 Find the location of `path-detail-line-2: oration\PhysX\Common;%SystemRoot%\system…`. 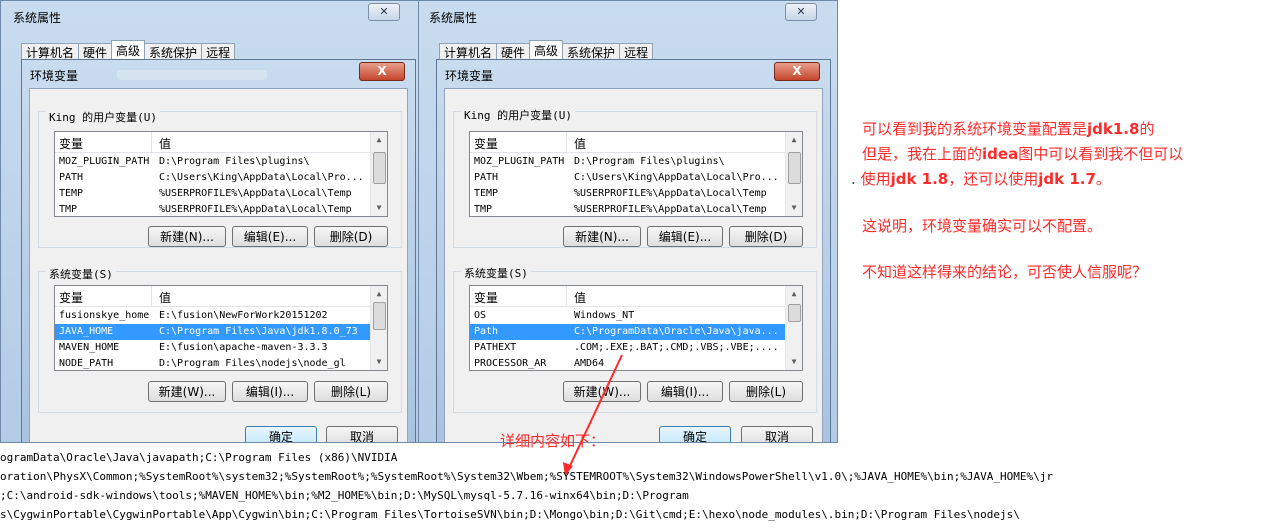

path-detail-line-2: oration\PhysX\Common;%SystemRoot%\system… is located at coordinates (526, 476).